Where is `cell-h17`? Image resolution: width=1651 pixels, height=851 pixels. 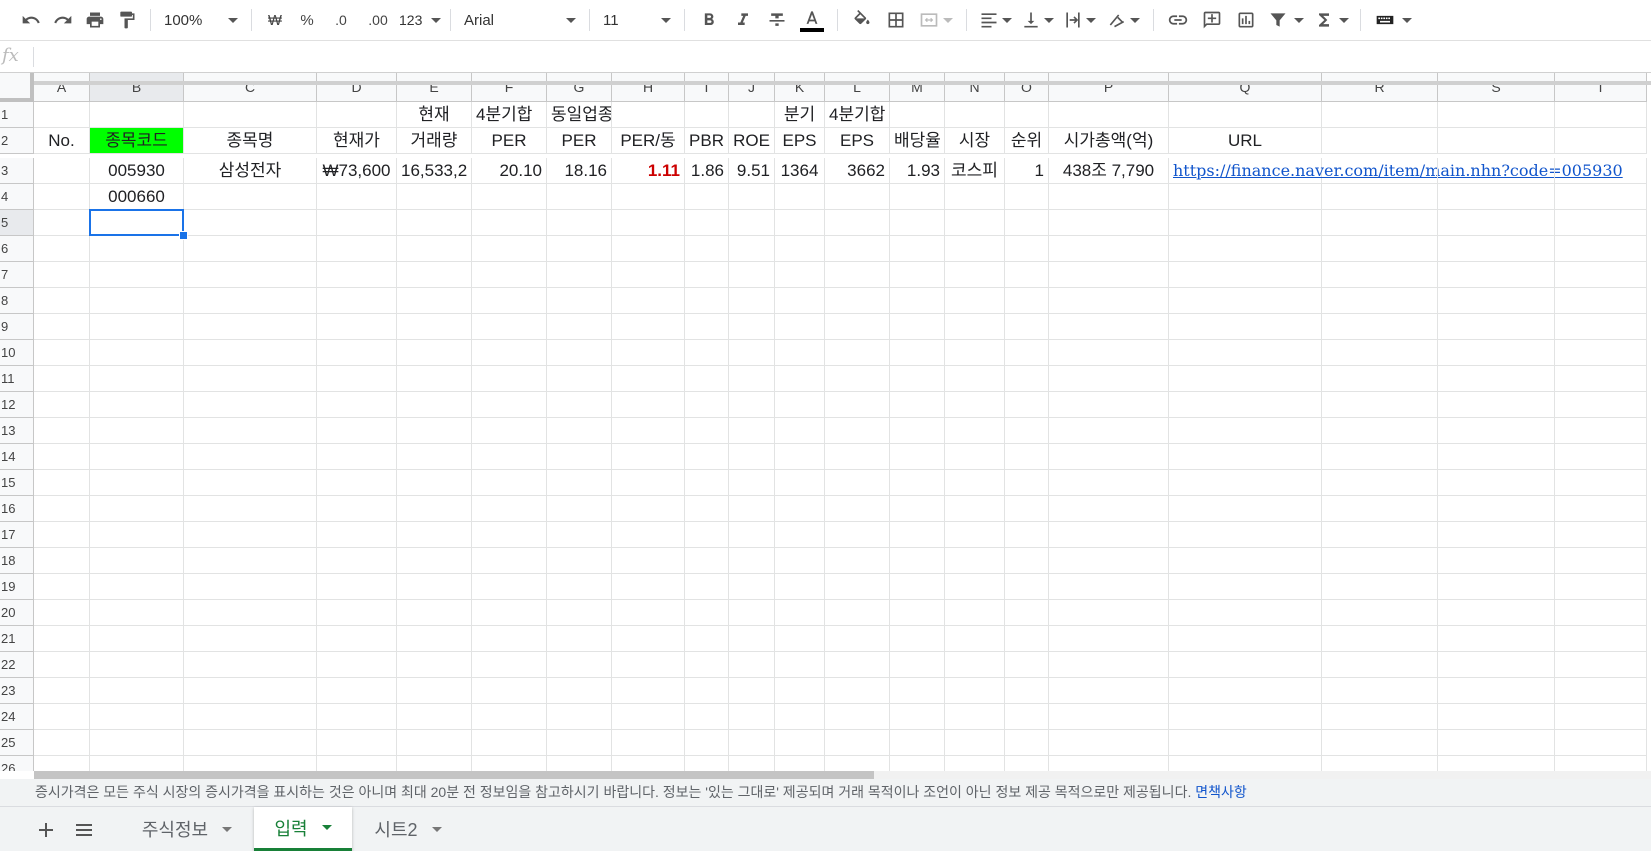
cell-h17 is located at coordinates (648, 535).